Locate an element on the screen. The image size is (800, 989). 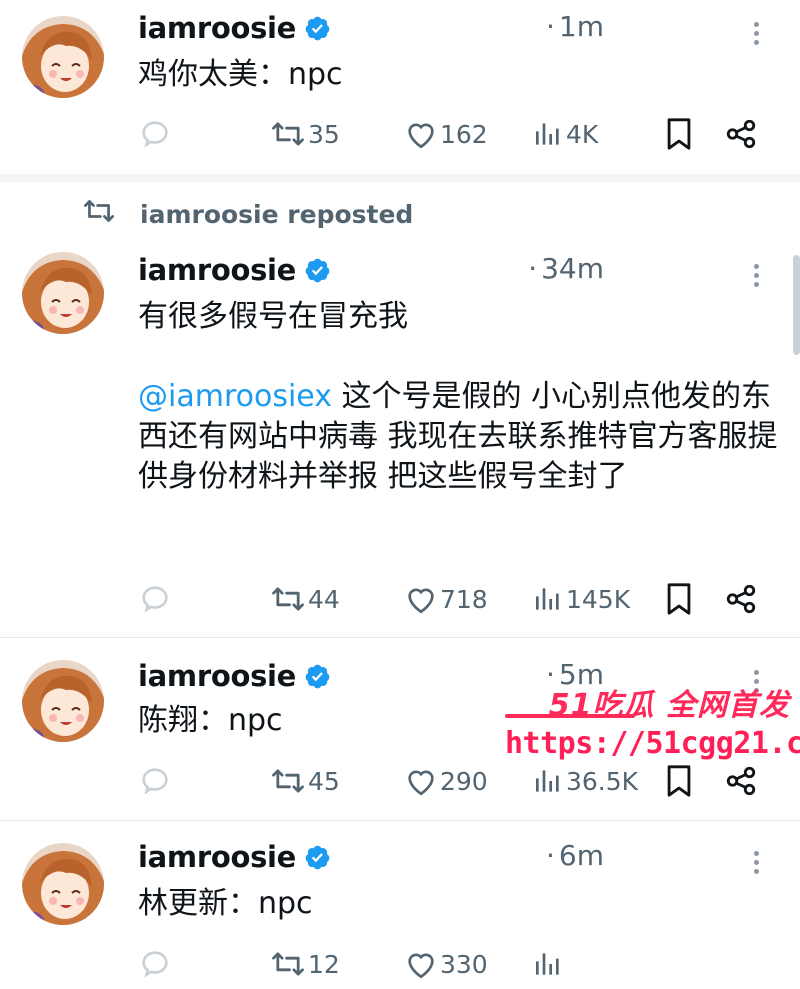
views-button: 145K is located at coordinates (581, 599).